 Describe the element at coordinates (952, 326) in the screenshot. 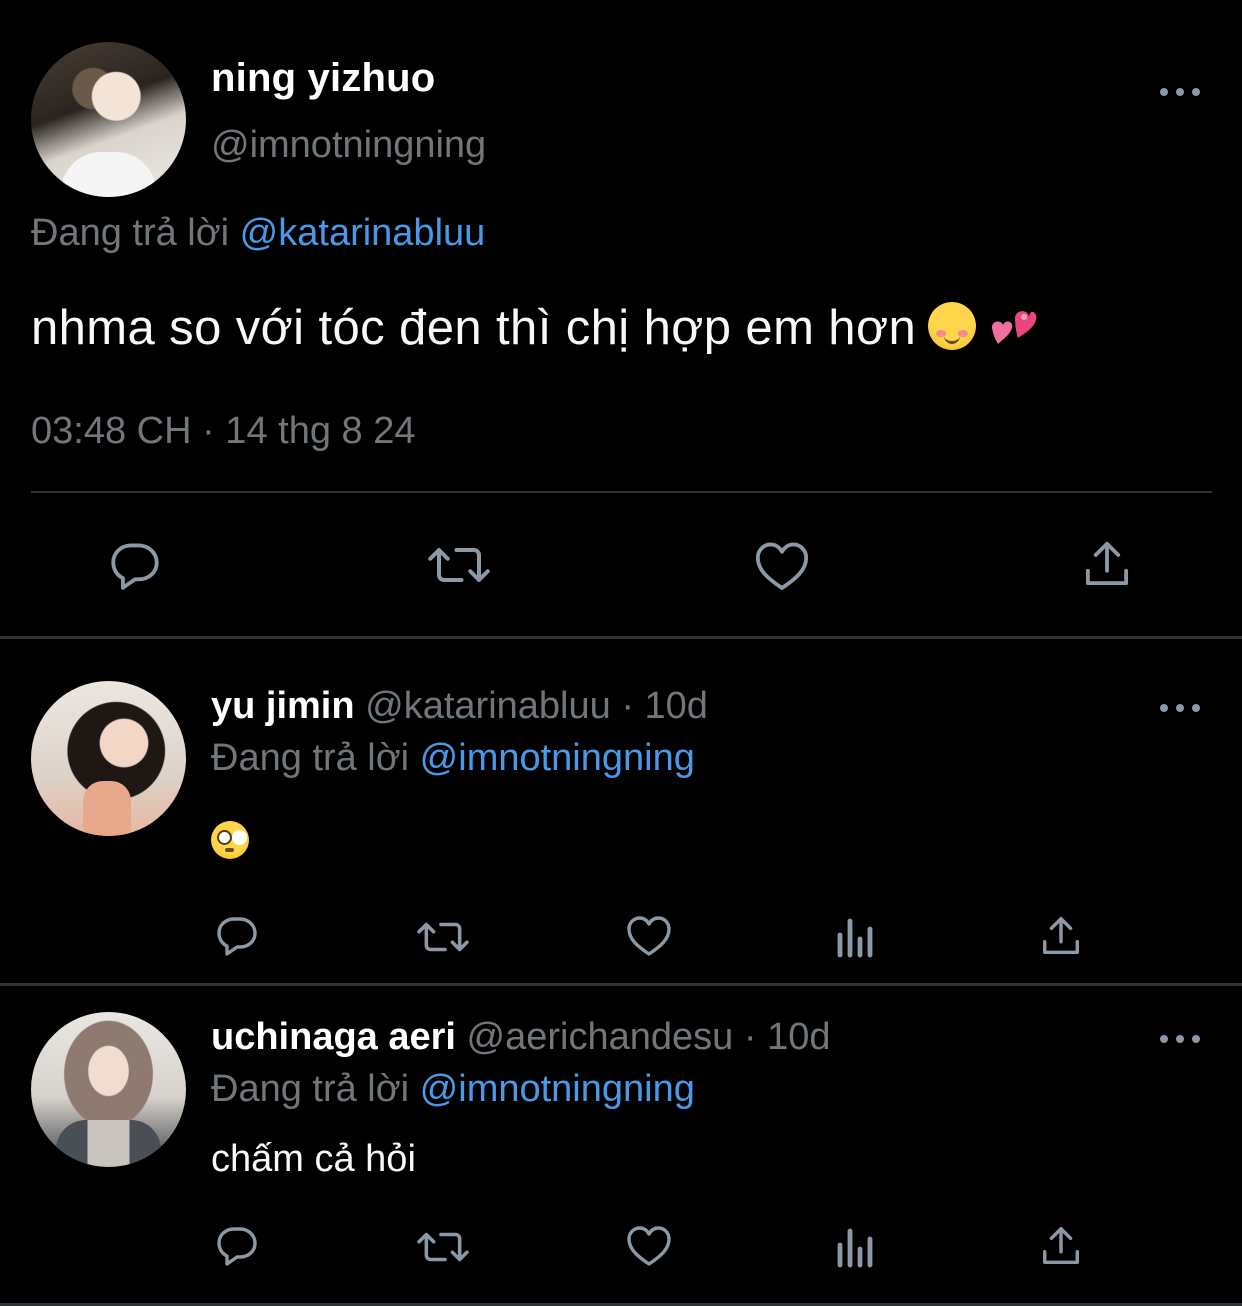

I see `smiling-face-icon` at that location.